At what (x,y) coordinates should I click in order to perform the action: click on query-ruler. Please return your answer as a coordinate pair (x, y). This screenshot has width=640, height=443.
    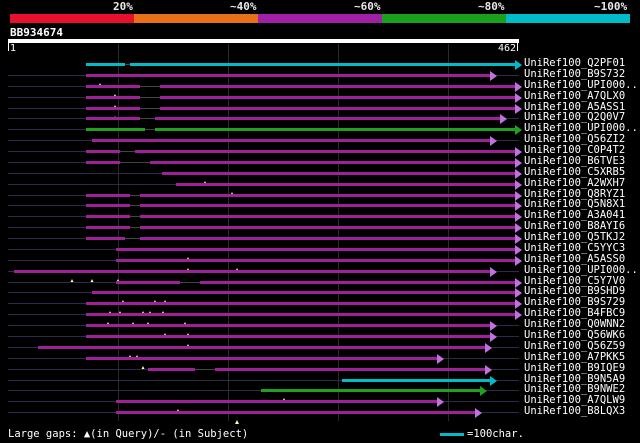
    Looking at the image, I should click on (263, 41).